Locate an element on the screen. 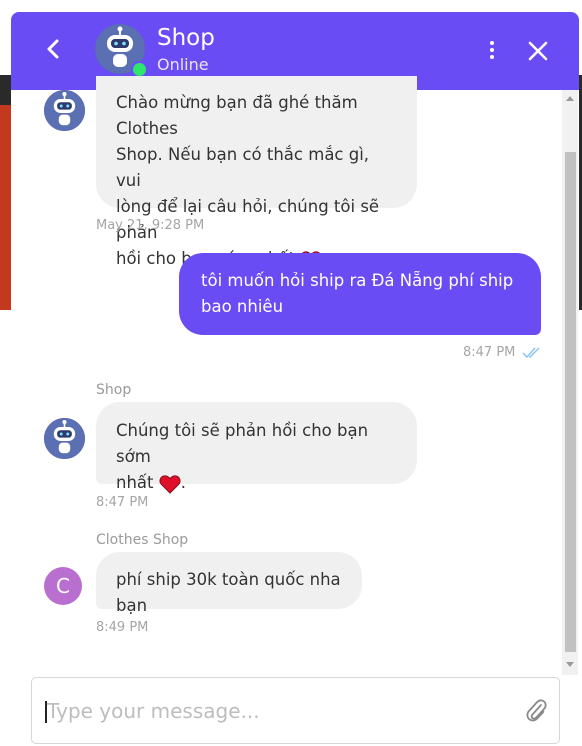 Image resolution: width=582 pixels, height=746 pixels. message-bubble-incoming: Chúng tôi sẽ phản hồi cho bạn sớm nhất . is located at coordinates (256, 448).